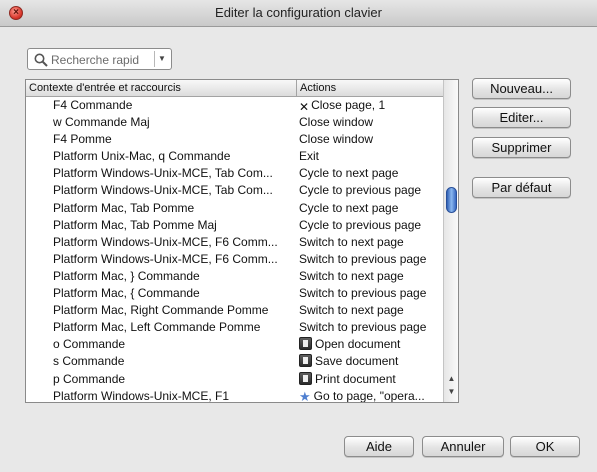 The image size is (597, 472). Describe the element at coordinates (545, 446) in the screenshot. I see `ok-button: OK` at that location.